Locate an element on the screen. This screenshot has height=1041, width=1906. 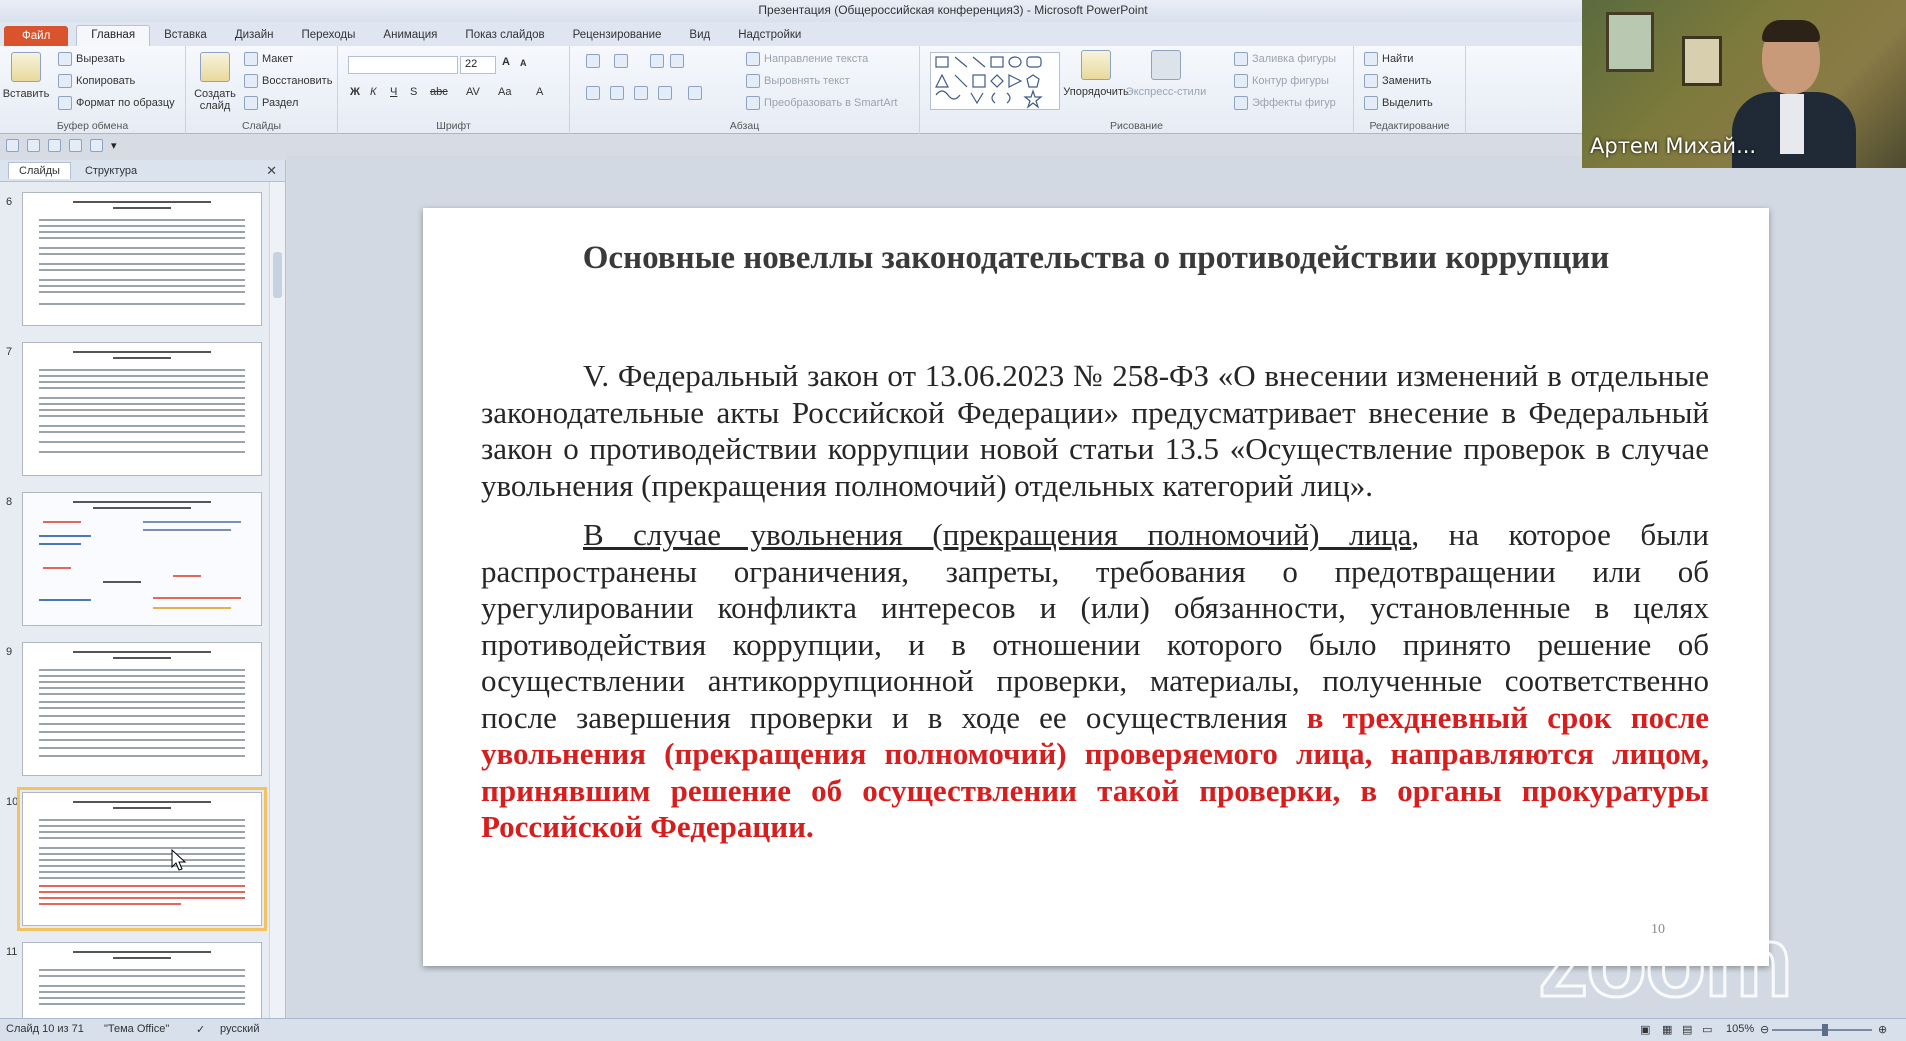
underline-button: Ч is located at coordinates (393, 92).